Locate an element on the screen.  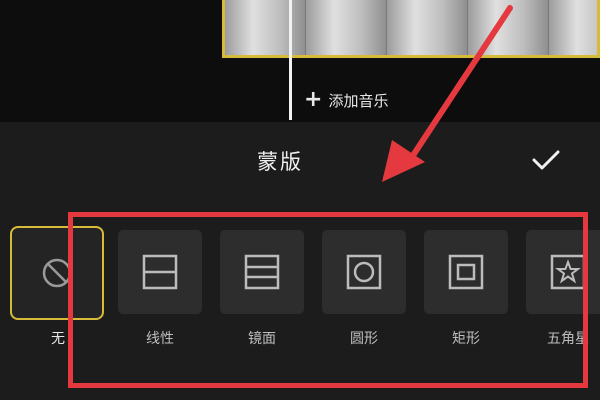
mask-option-circle: 圆形 is located at coordinates (364, 290).